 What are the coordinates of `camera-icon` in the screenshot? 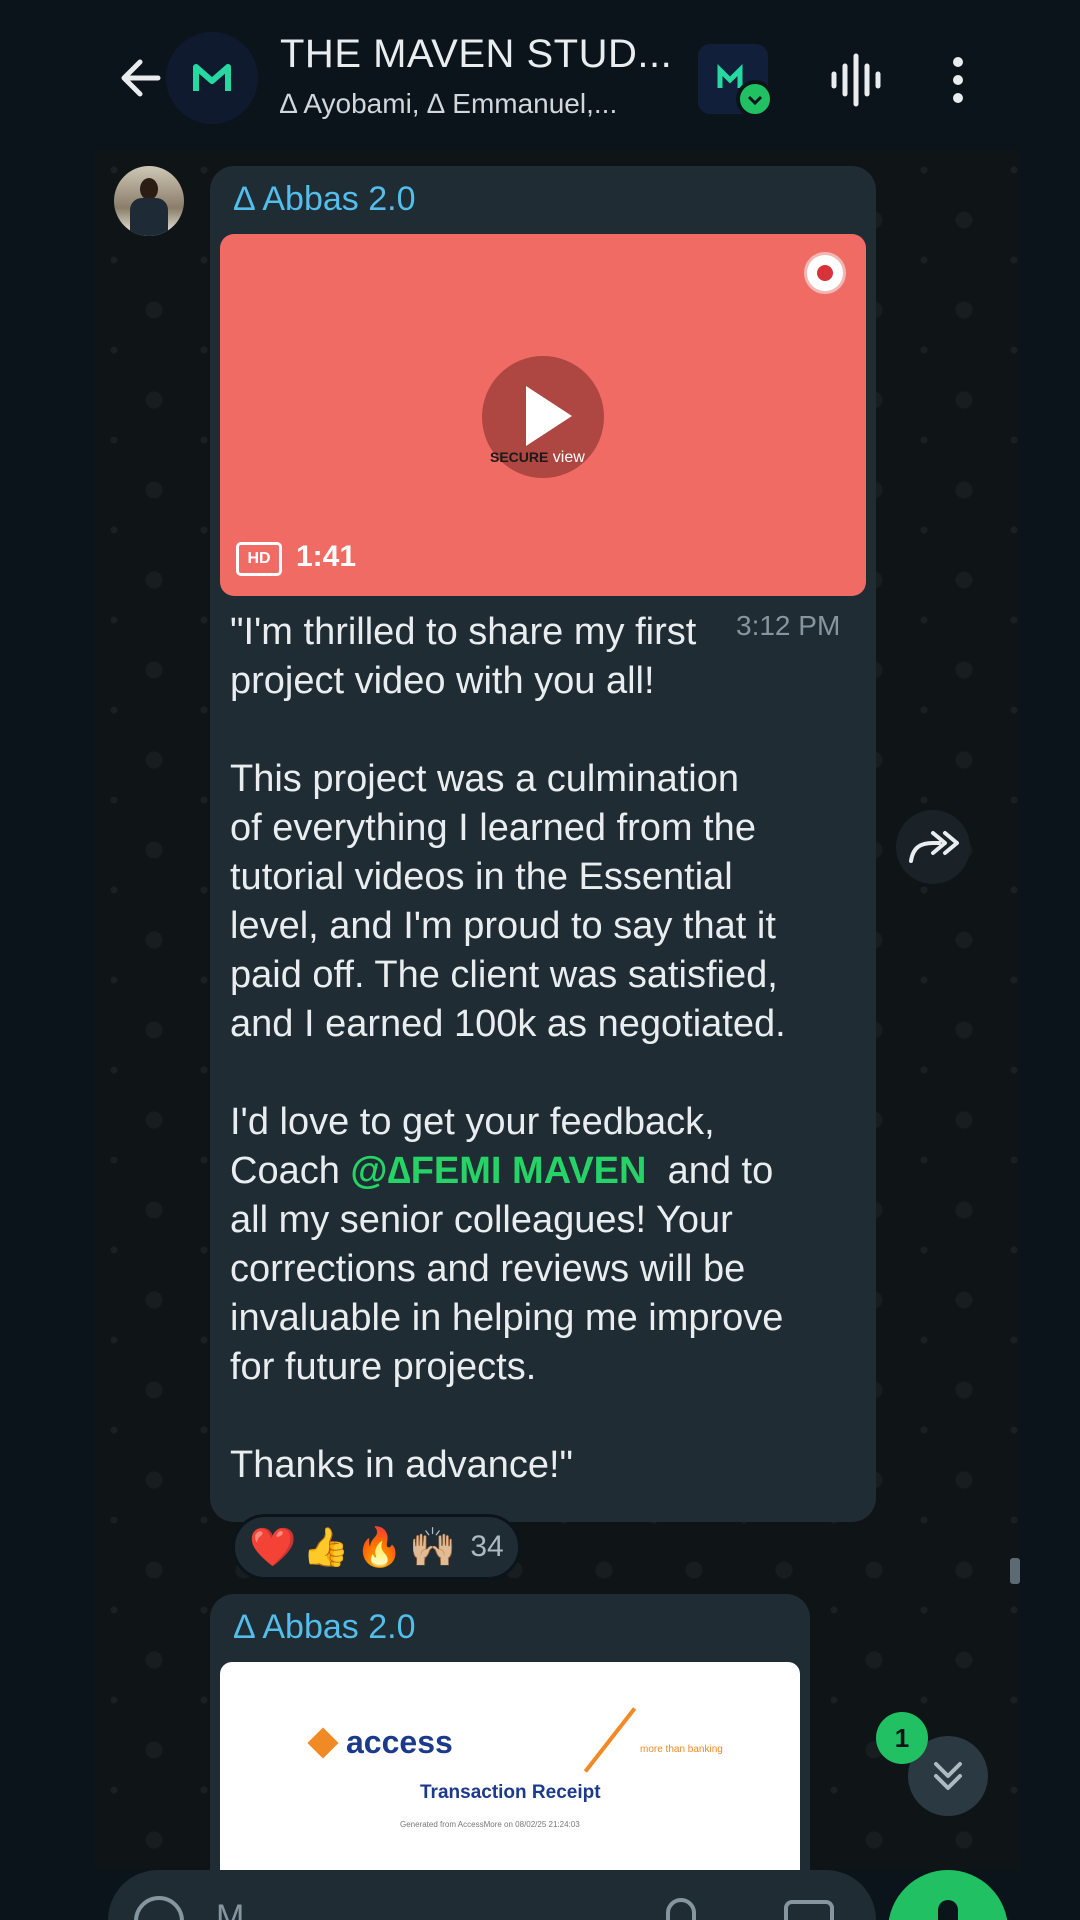 It's located at (809, 1910).